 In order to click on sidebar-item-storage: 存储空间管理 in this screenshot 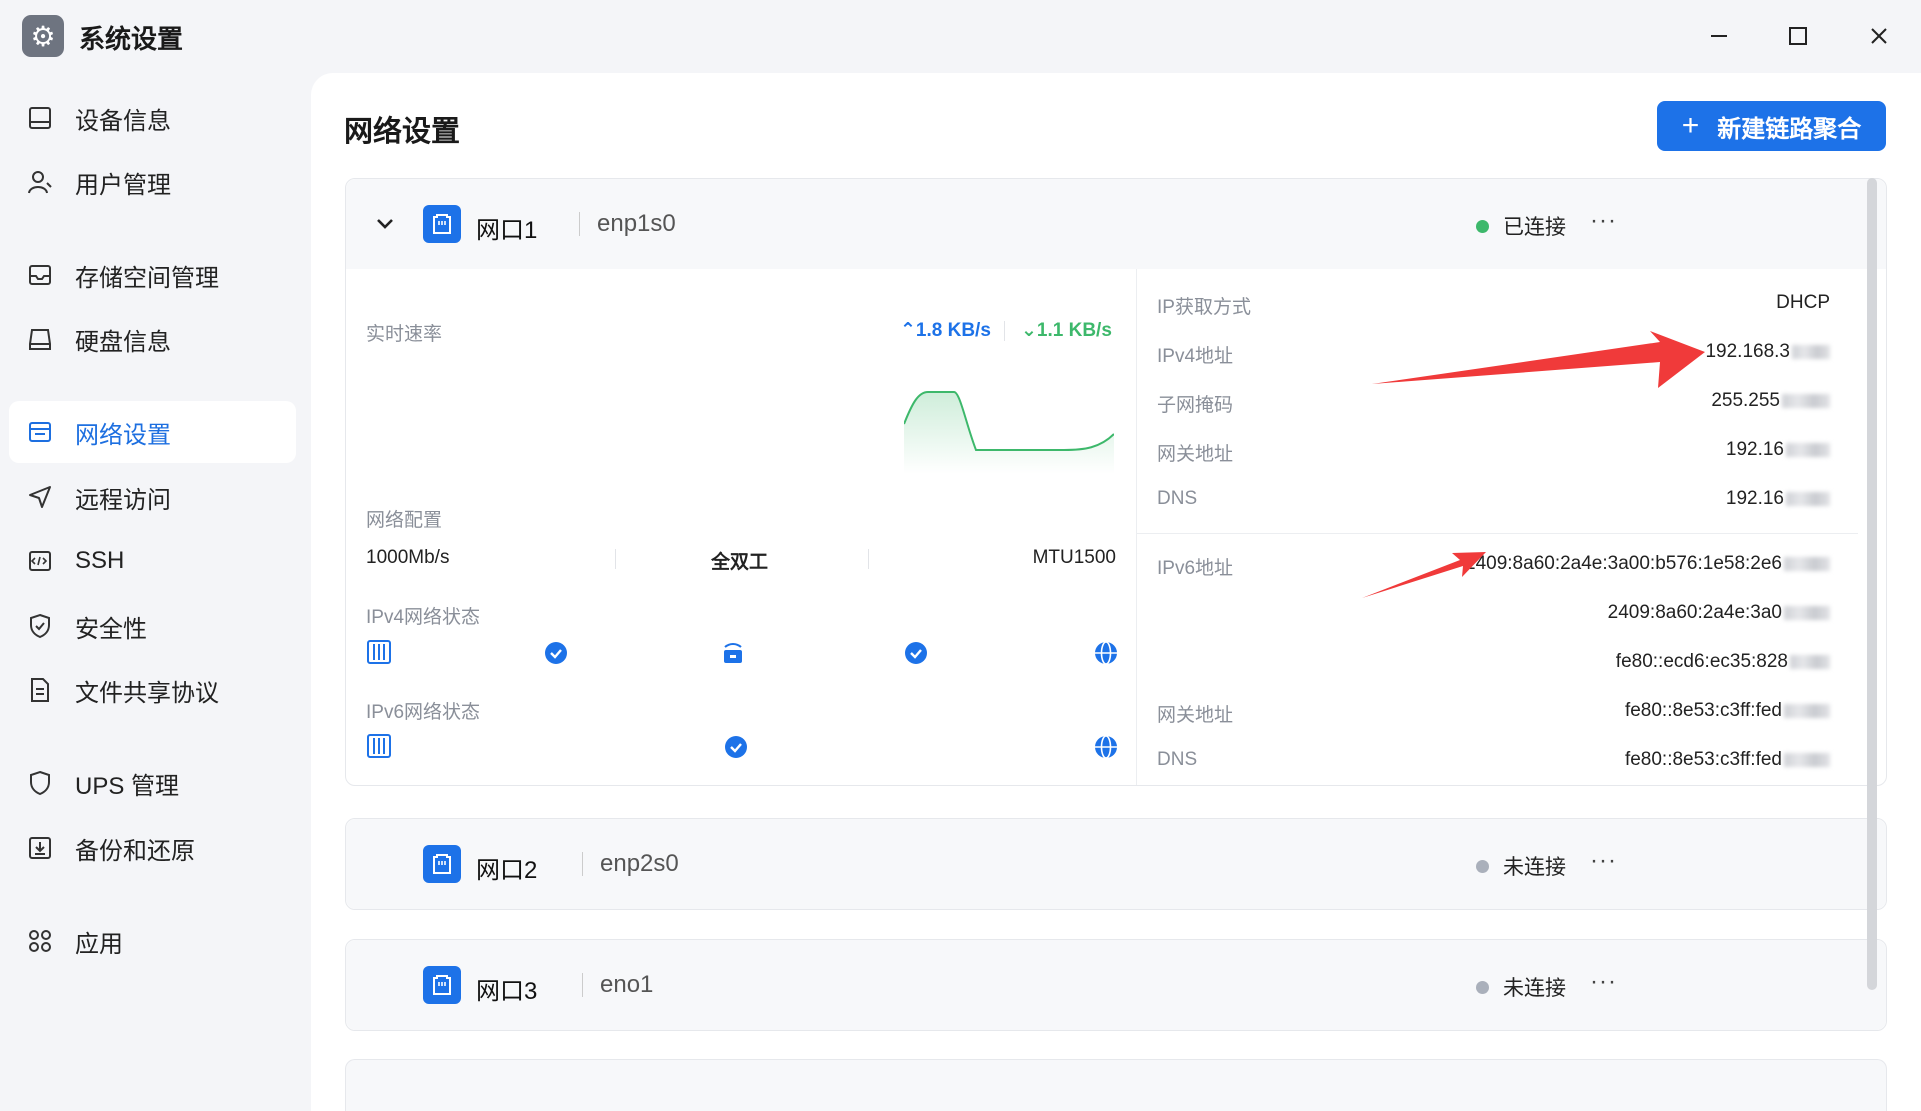, I will do `click(152, 275)`.